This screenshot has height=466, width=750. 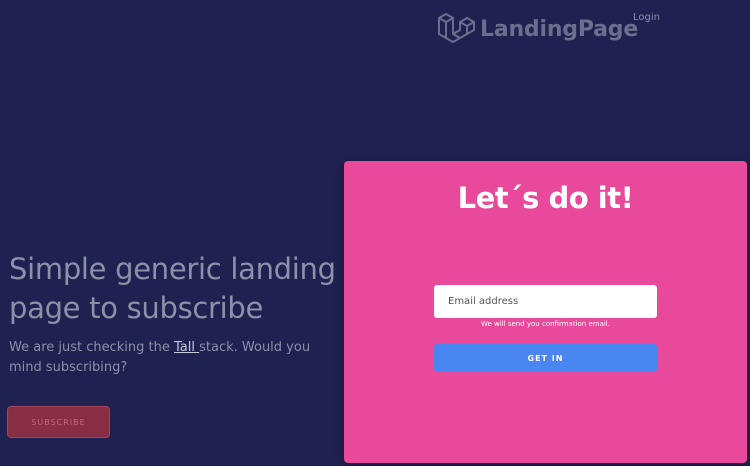 What do you see at coordinates (559, 29) in the screenshot?
I see `brand-name: LandingPage` at bounding box center [559, 29].